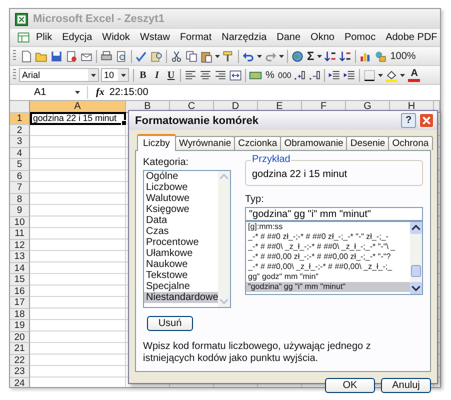 Image resolution: width=451 pixels, height=400 pixels. I want to click on category-item: Ogólne, so click(181, 176).